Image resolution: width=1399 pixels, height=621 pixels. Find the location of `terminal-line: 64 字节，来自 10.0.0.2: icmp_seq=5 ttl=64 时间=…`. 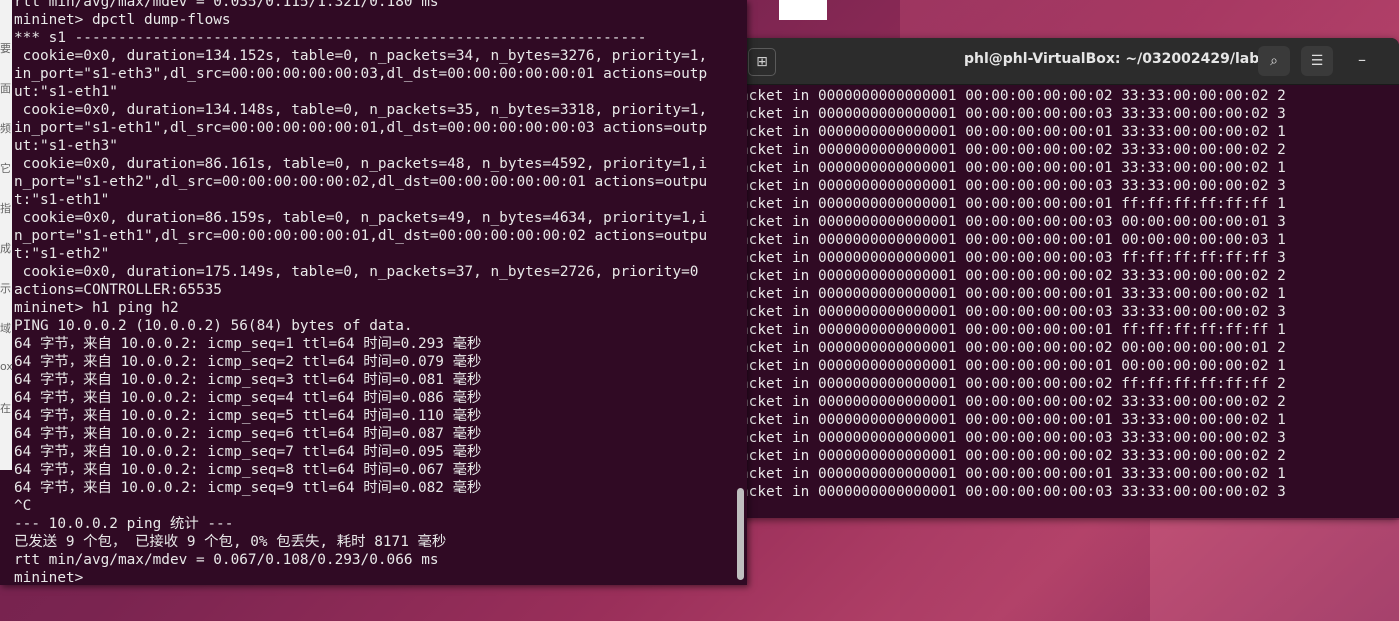

terminal-line: 64 字节，来自 10.0.0.2: icmp_seq=5 ttl=64 时间=… is located at coordinates (248, 416).